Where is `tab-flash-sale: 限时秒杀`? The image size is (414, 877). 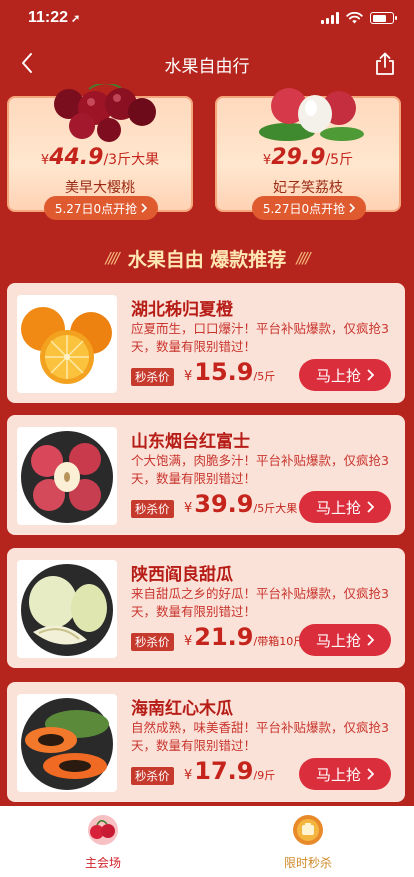
tab-flash-sale: 限时秒杀 is located at coordinates (308, 842).